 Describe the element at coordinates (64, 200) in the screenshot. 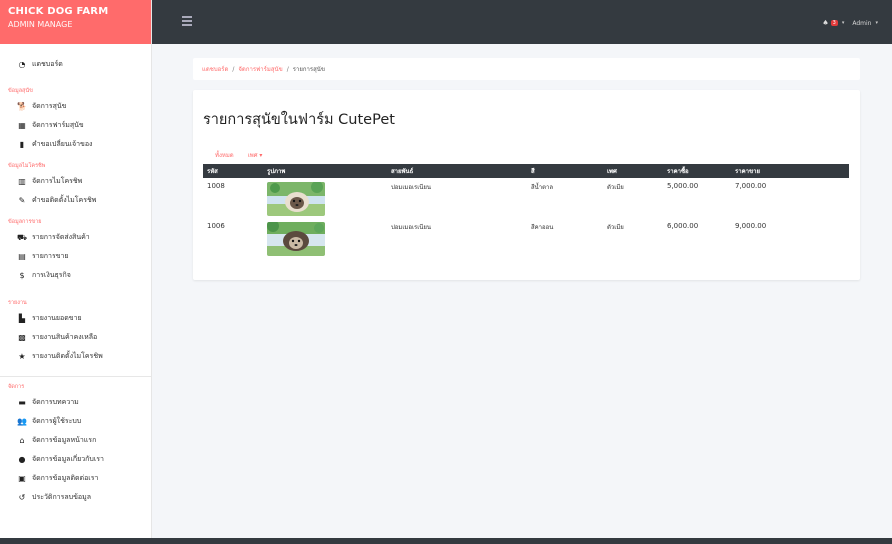

I see `sidebar-item-label: คำขอติดตั้งไมโครชิพ` at that location.